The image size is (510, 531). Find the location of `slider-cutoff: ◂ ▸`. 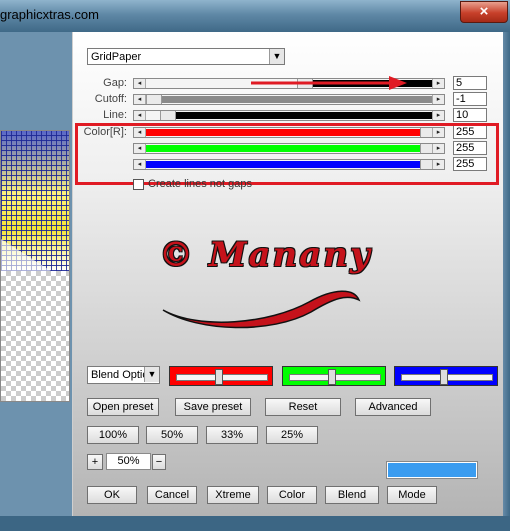

slider-cutoff: ◂ ▸ is located at coordinates (289, 99).